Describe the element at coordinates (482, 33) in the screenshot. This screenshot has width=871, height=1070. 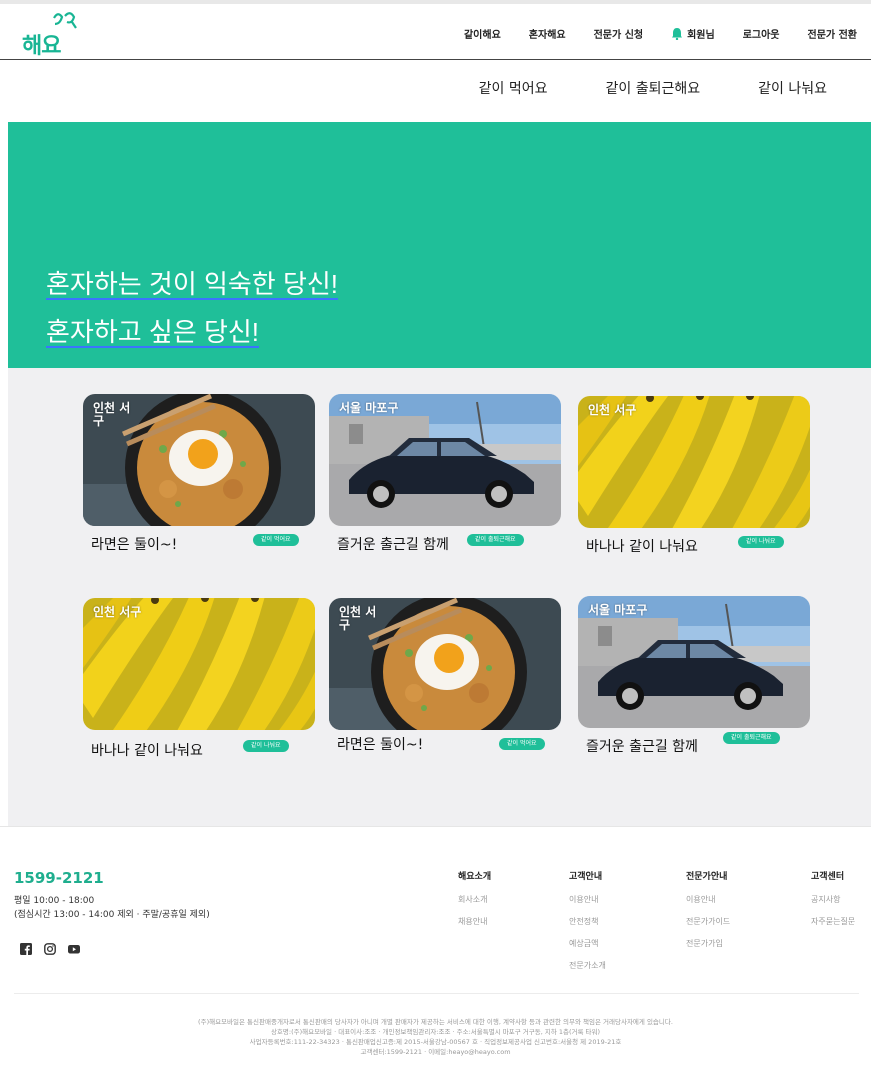
I see `nav-together: 같이해요` at that location.